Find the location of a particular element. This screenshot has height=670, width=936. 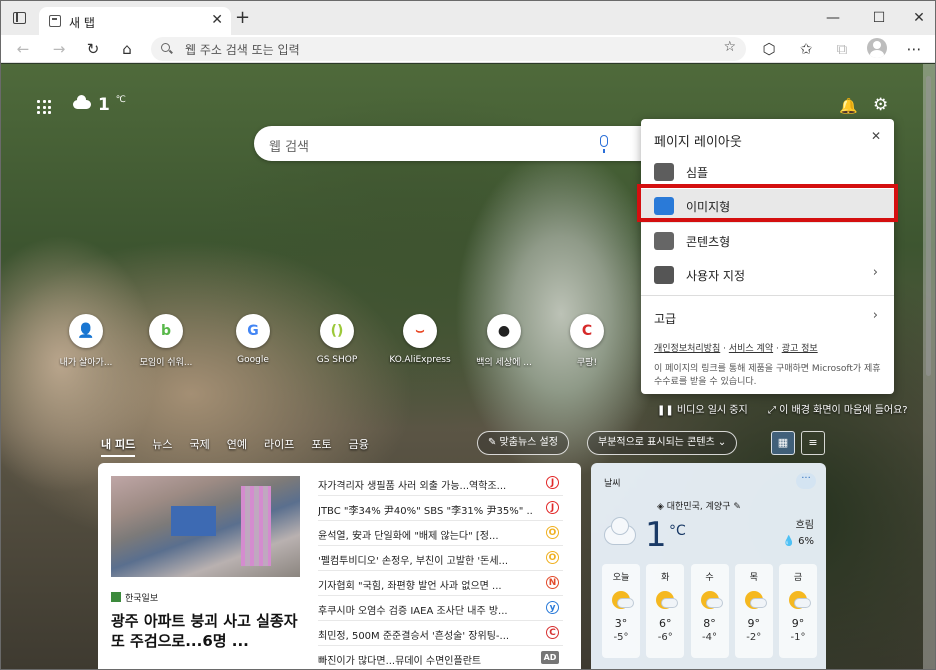

forecast-day: 금 9° -1° is located at coordinates (798, 611).